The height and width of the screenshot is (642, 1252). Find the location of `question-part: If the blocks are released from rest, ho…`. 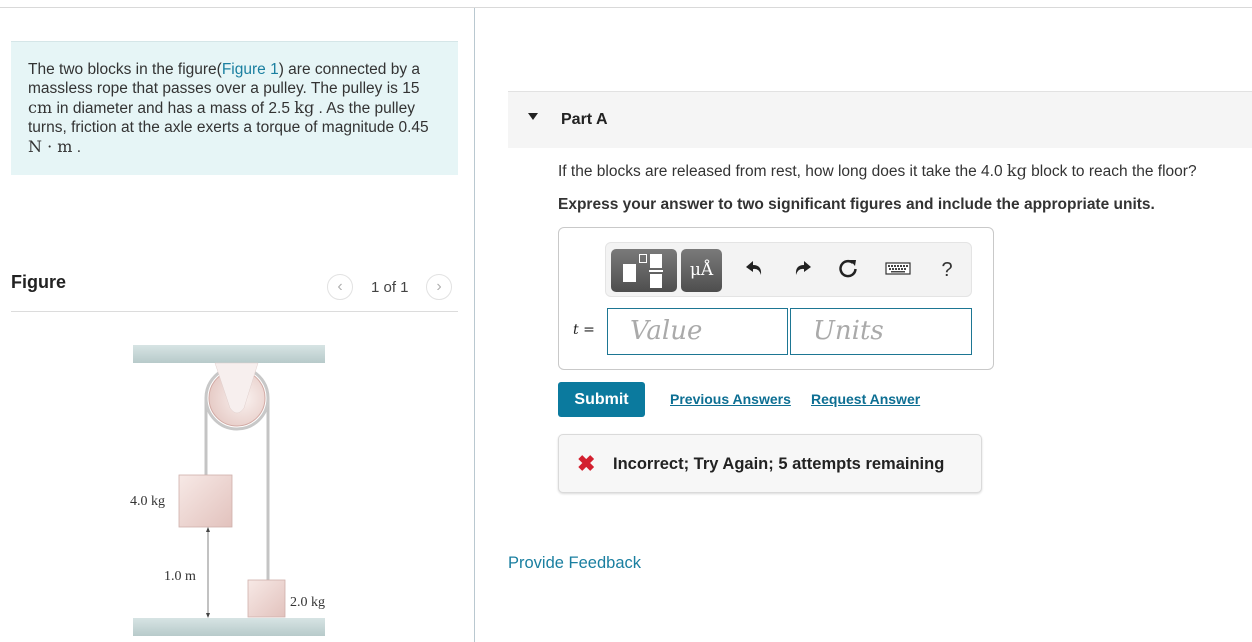

question-part: If the blocks are released from rest, ho… is located at coordinates (782, 171).